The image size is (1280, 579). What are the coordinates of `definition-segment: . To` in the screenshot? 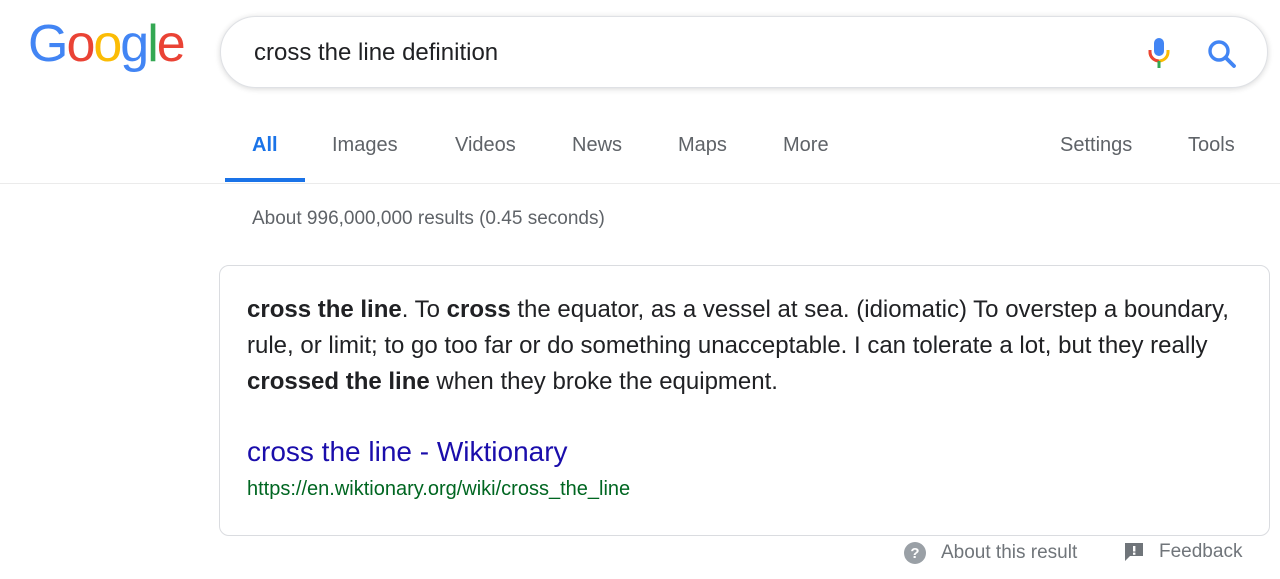 It's located at (424, 309).